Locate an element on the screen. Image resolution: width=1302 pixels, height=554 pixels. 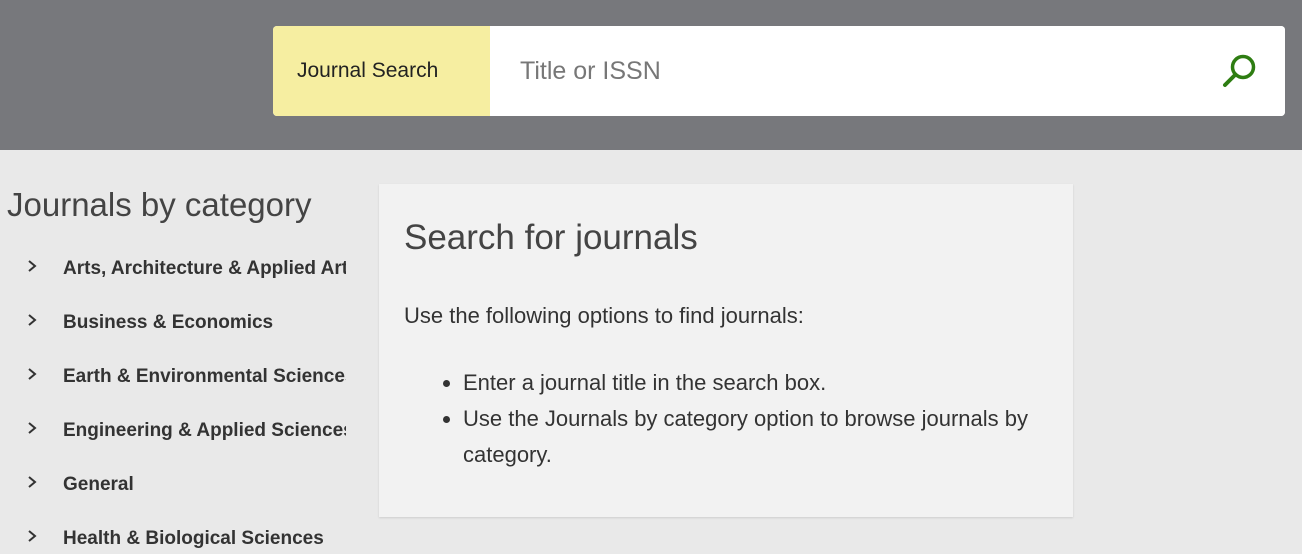
search-icon is located at coordinates (1239, 70).